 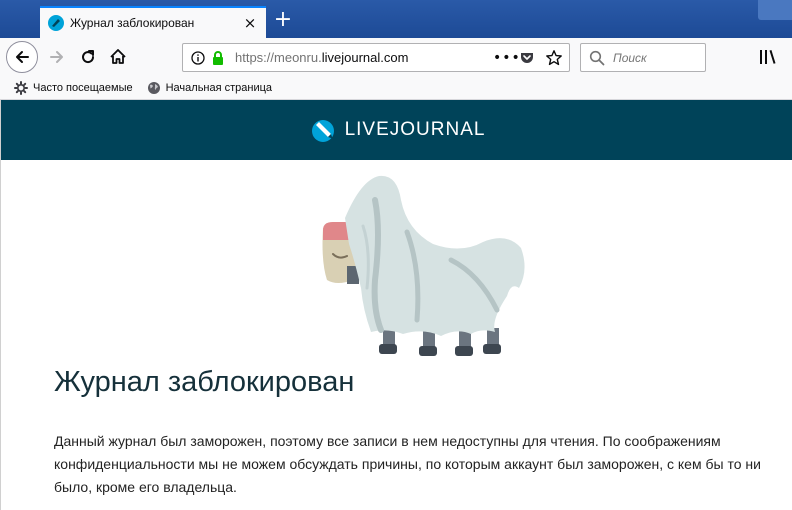 I want to click on arrow-right-icon, so click(x=56, y=57).